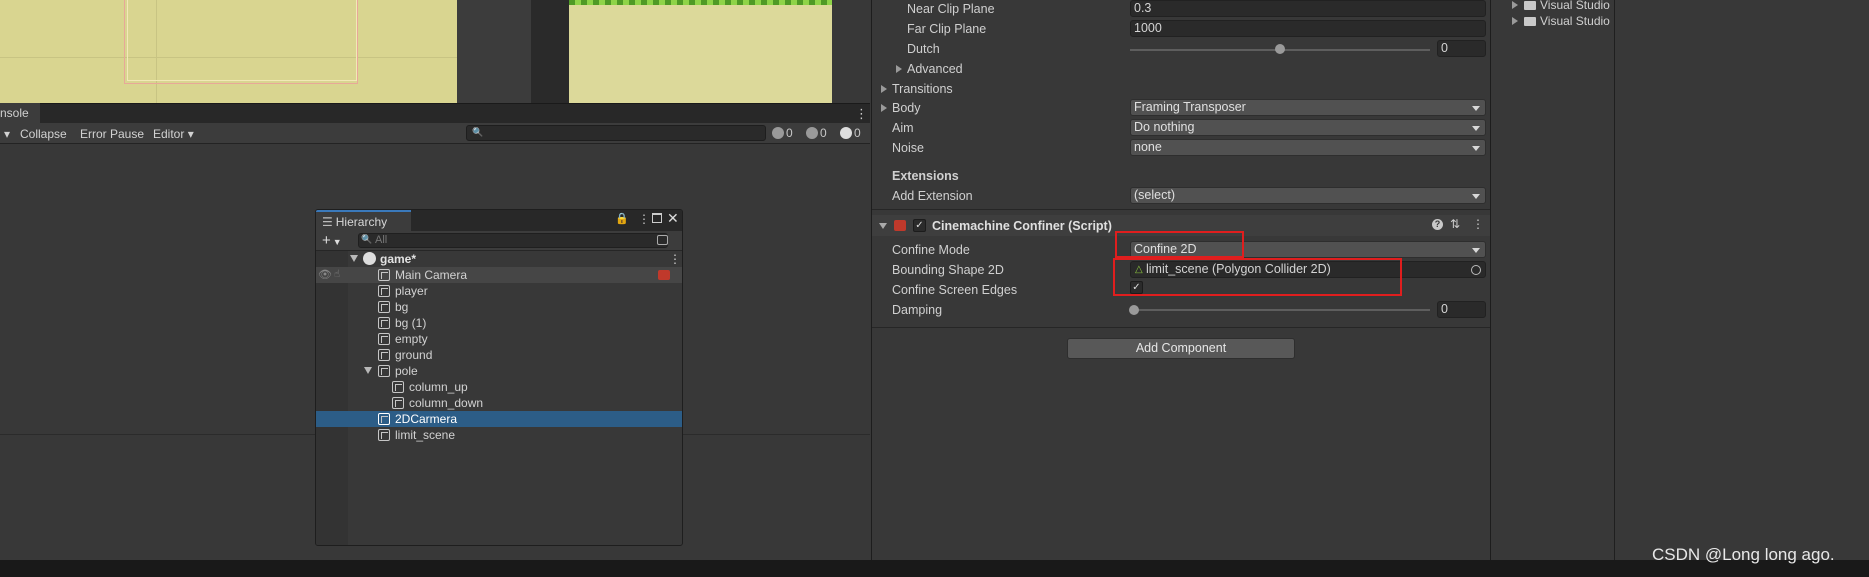 The width and height of the screenshot is (1869, 577). What do you see at coordinates (112, 134) in the screenshot?
I see `error-pause-button: Error Pause` at bounding box center [112, 134].